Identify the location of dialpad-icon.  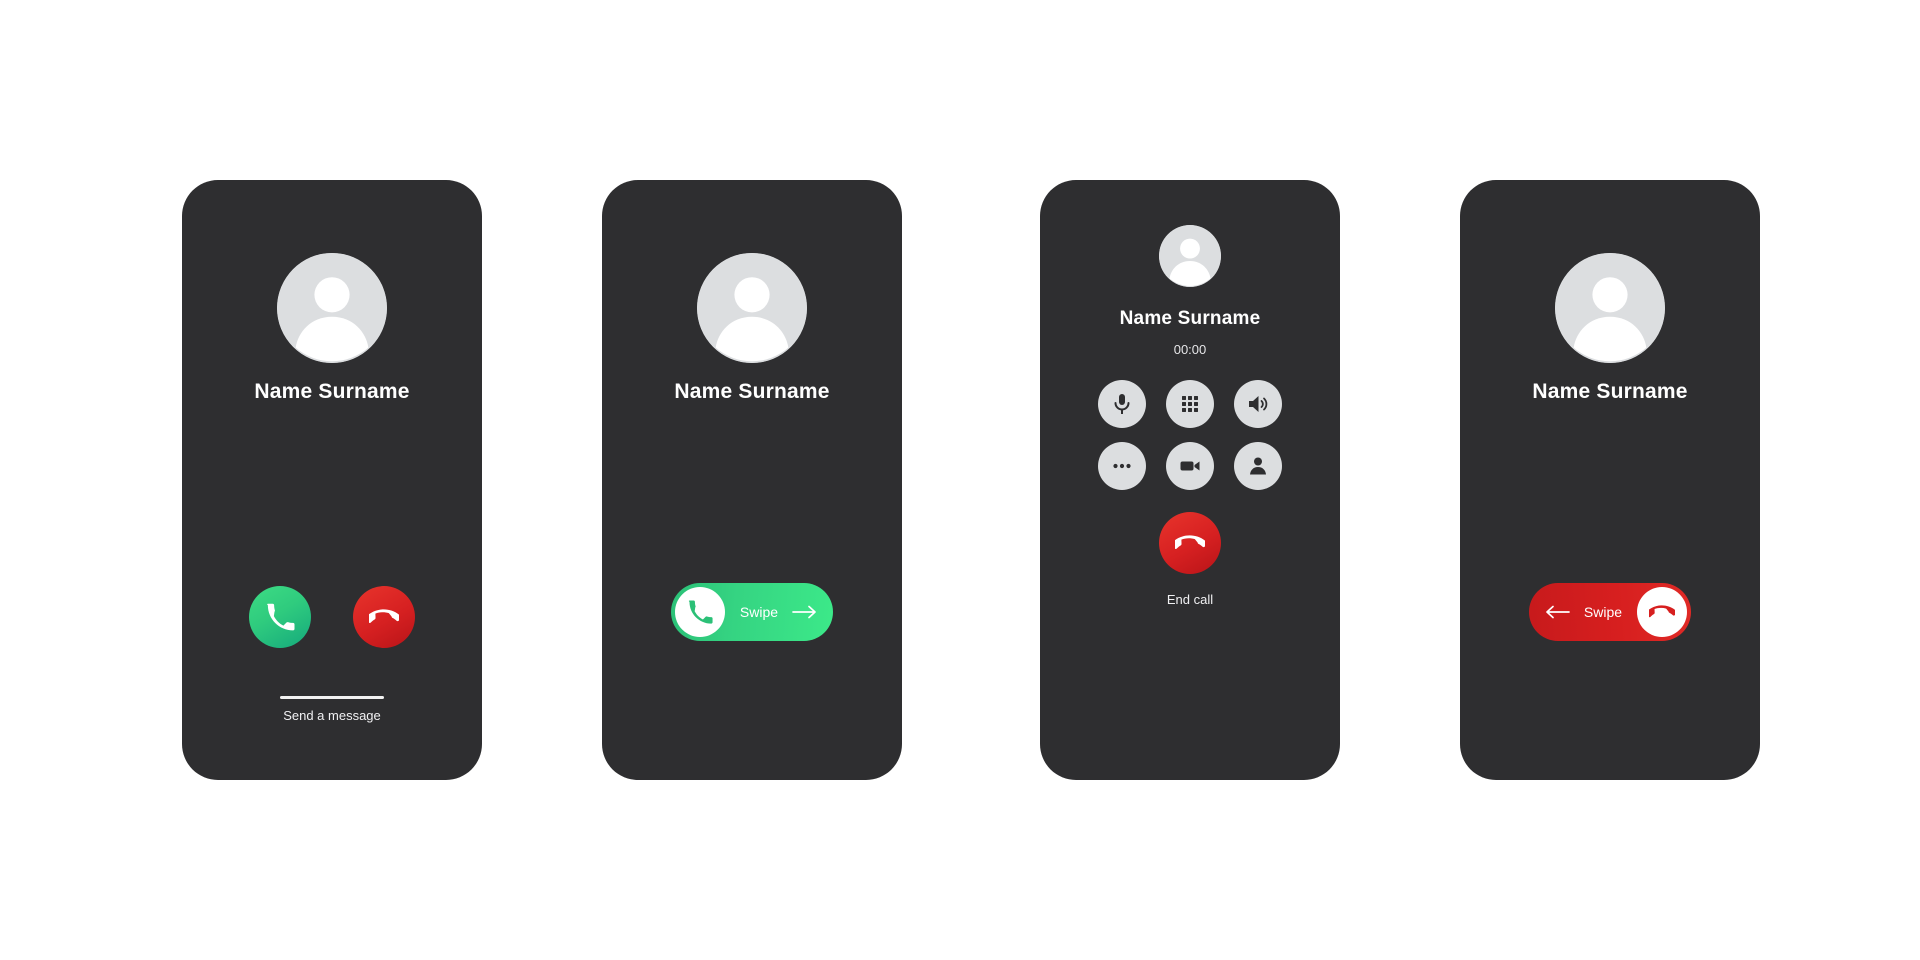
(1190, 404).